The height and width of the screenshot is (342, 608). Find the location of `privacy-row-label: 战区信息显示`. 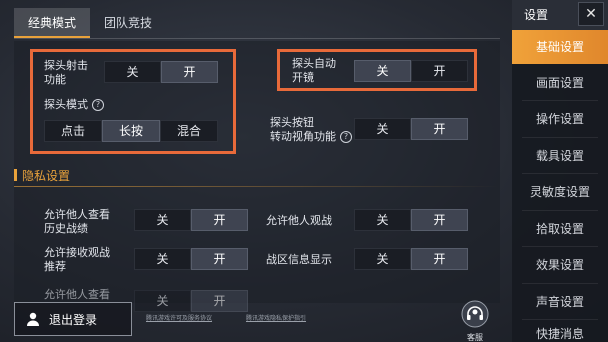

privacy-row-label: 战区信息显示 is located at coordinates (299, 259).